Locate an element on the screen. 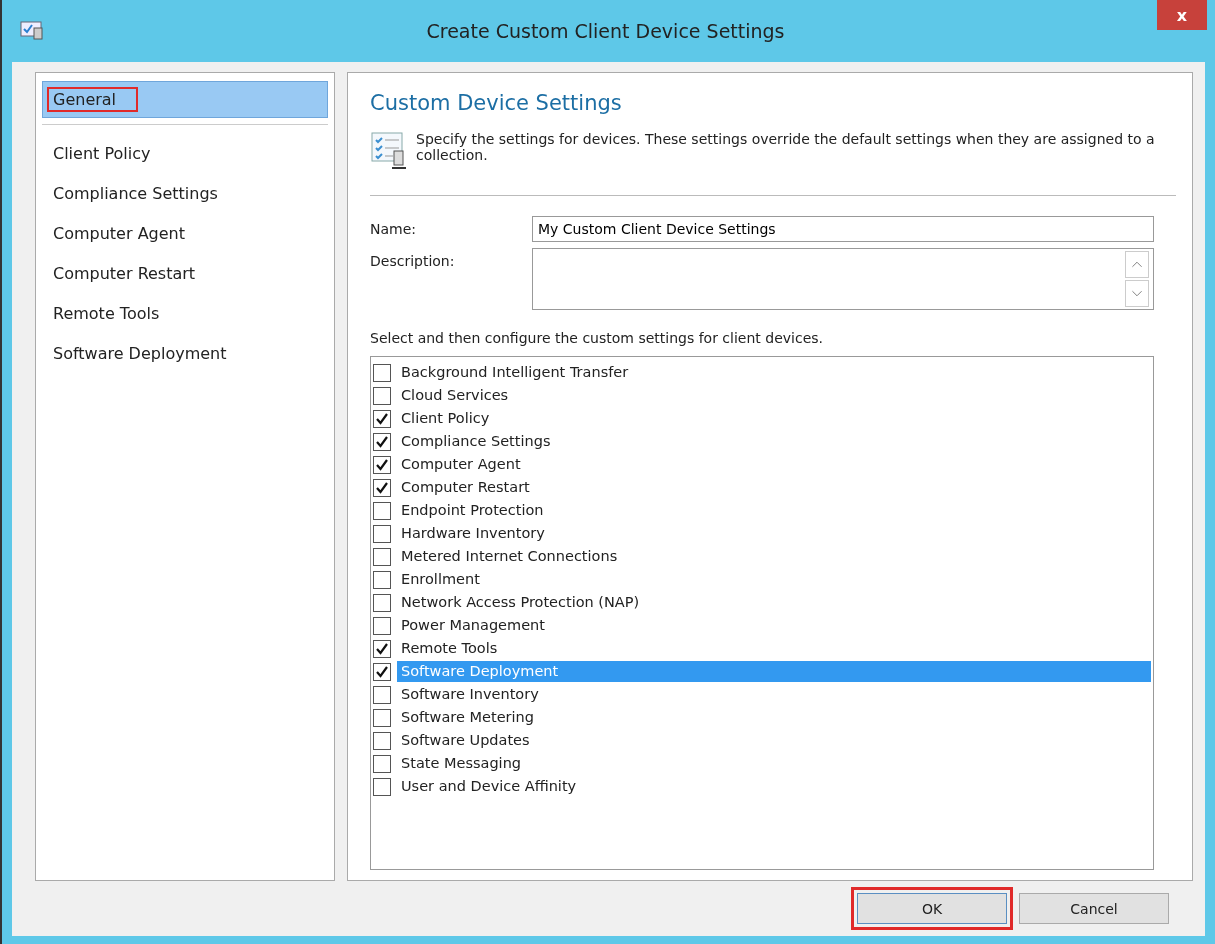  setting-item: Compliance Settings is located at coordinates (476, 441).